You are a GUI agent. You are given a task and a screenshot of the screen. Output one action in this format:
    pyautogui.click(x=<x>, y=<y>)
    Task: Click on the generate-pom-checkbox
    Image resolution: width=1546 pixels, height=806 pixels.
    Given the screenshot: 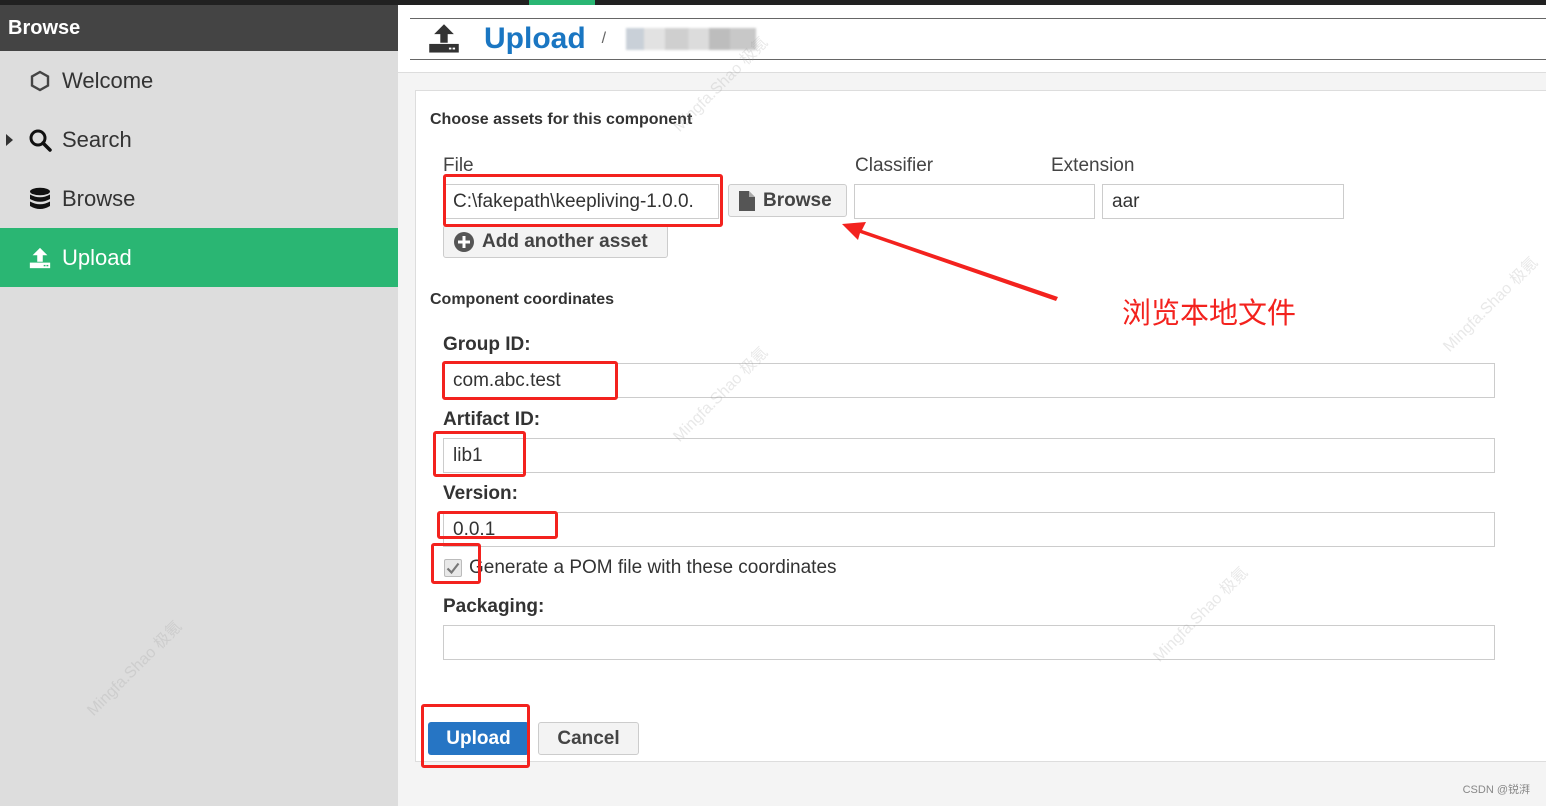 What is the action you would take?
    pyautogui.click(x=453, y=568)
    